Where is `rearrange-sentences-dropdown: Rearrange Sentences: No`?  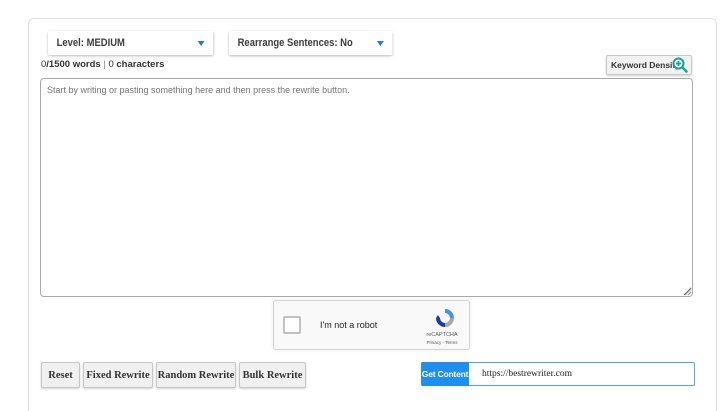 rearrange-sentences-dropdown: Rearrange Sentences: No is located at coordinates (311, 43).